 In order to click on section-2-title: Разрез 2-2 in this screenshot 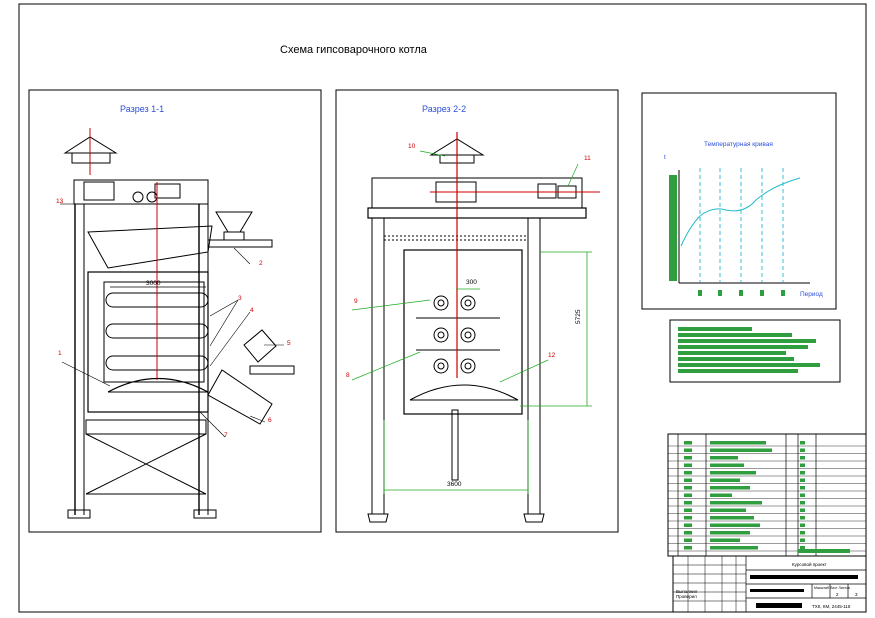, I will do `click(444, 109)`.